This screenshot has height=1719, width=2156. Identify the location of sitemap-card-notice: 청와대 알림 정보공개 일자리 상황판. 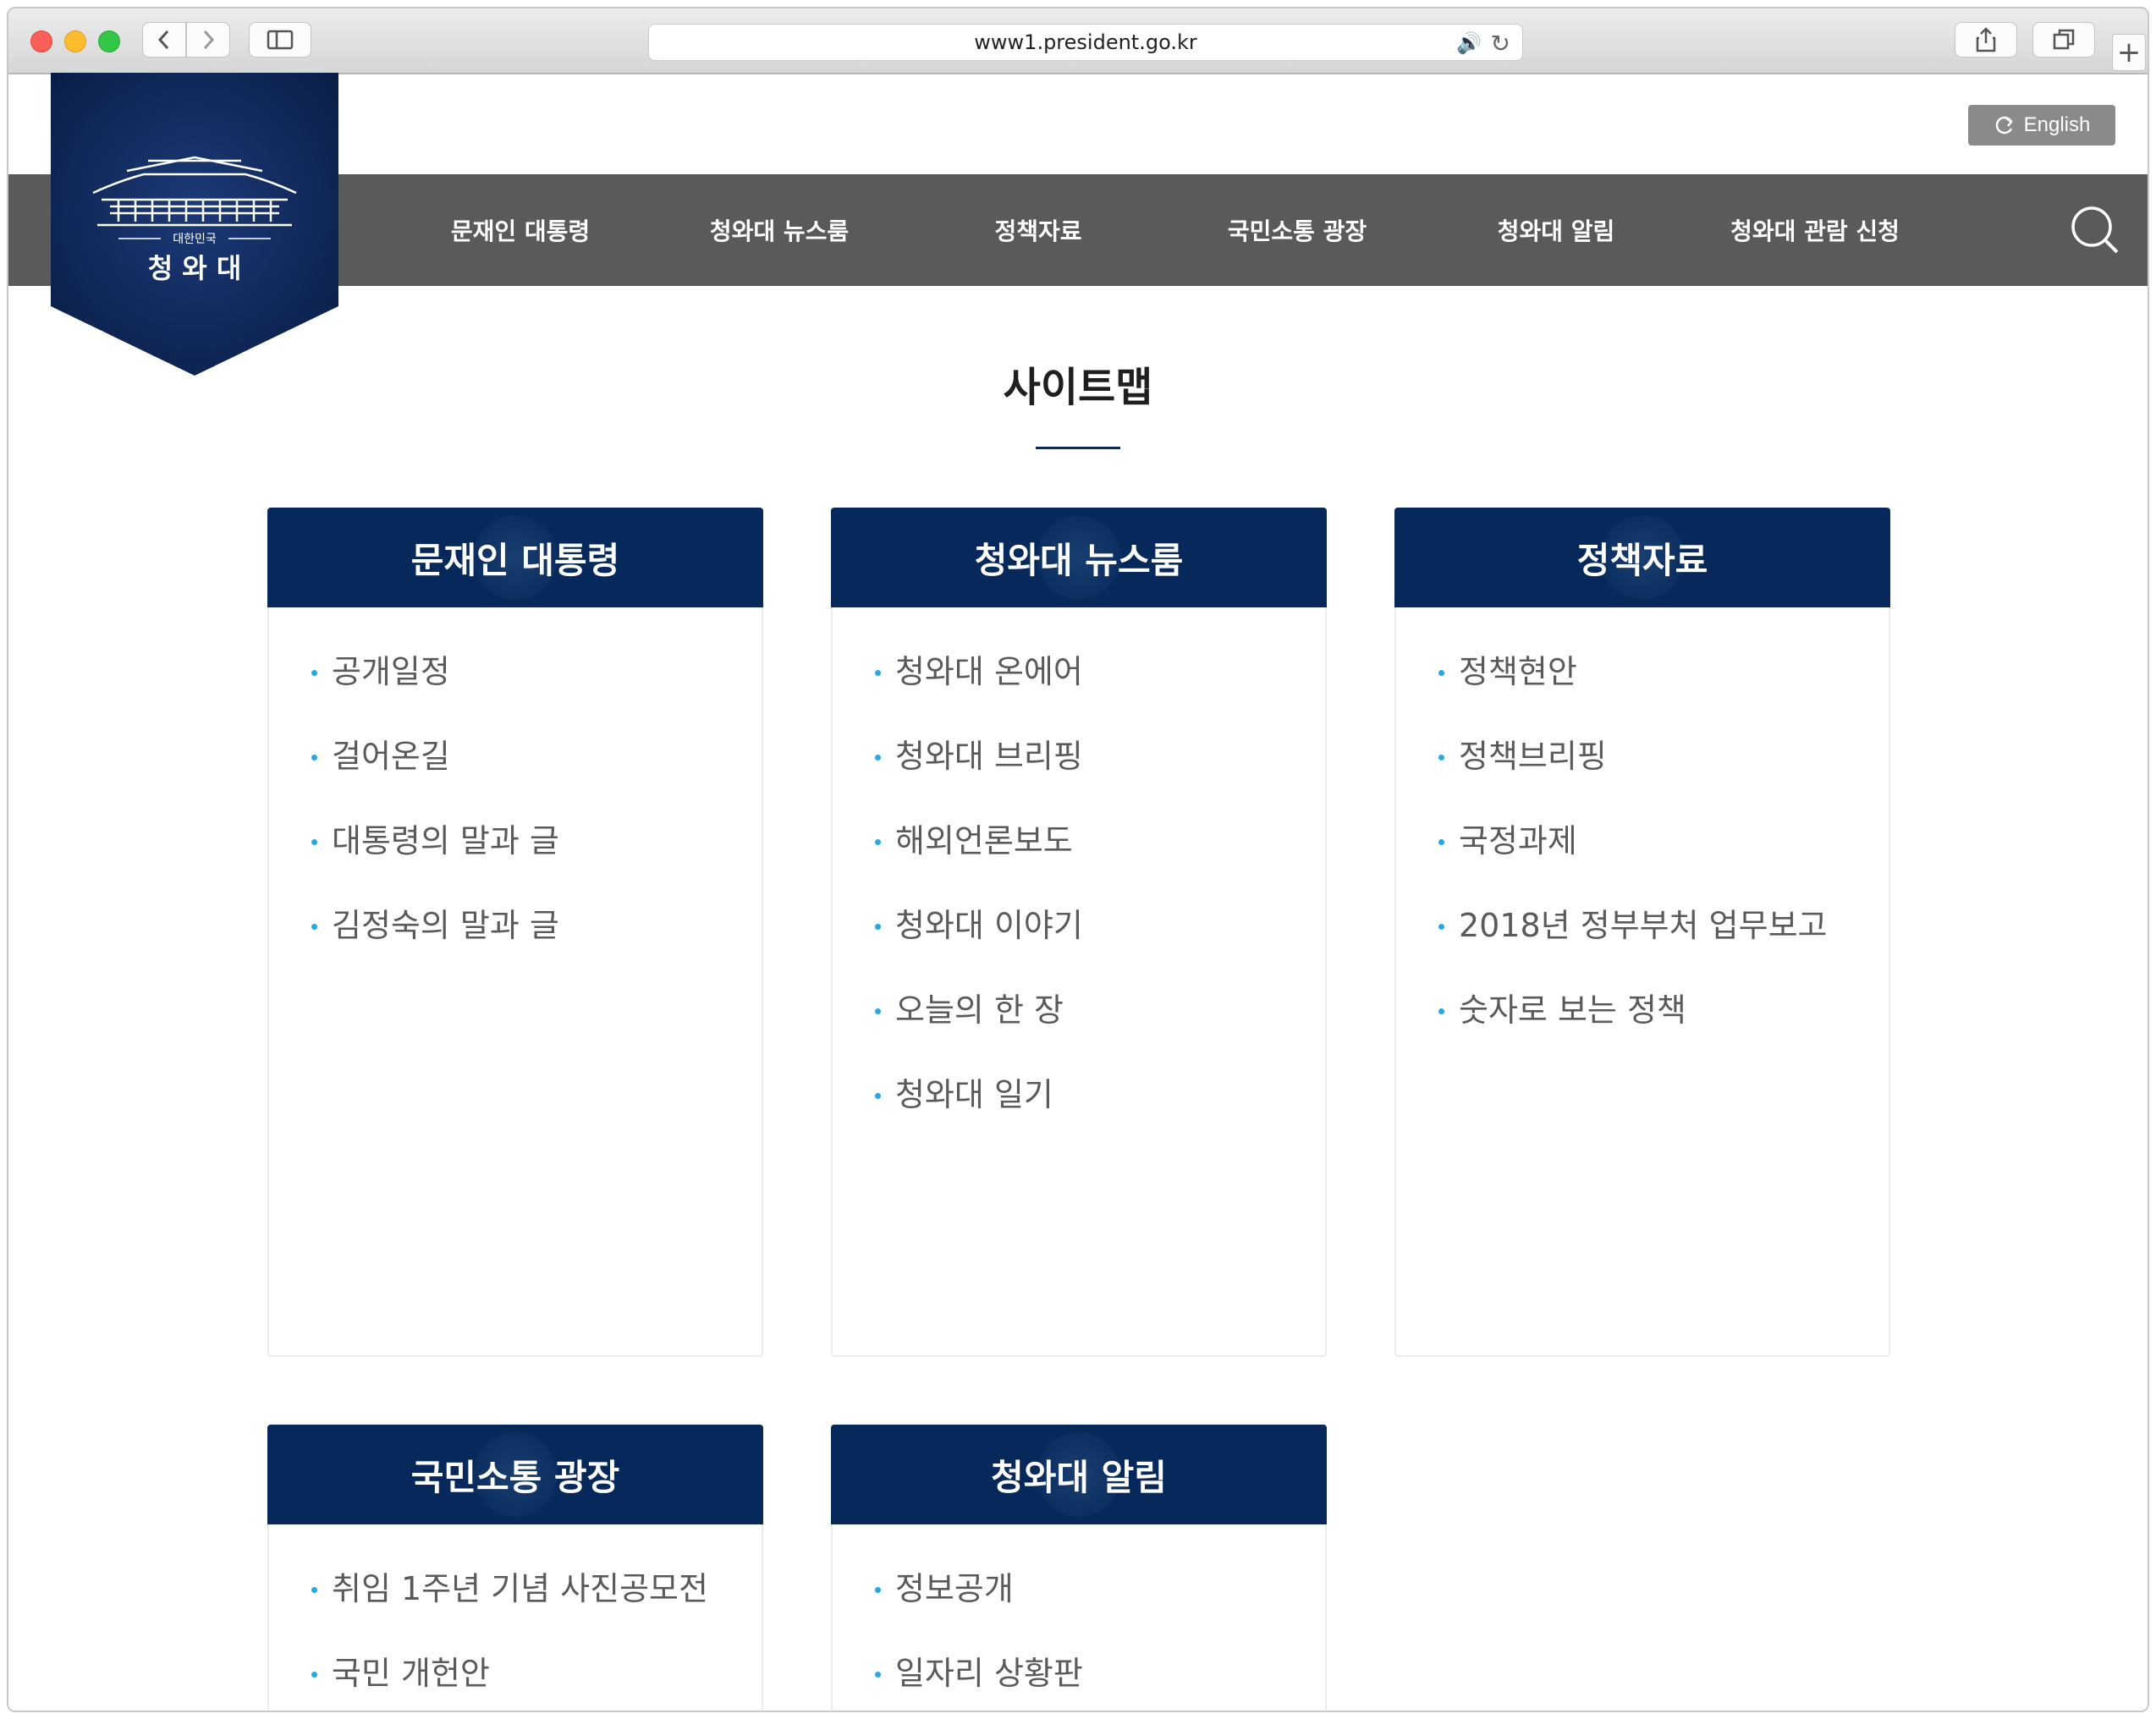
(1079, 1568).